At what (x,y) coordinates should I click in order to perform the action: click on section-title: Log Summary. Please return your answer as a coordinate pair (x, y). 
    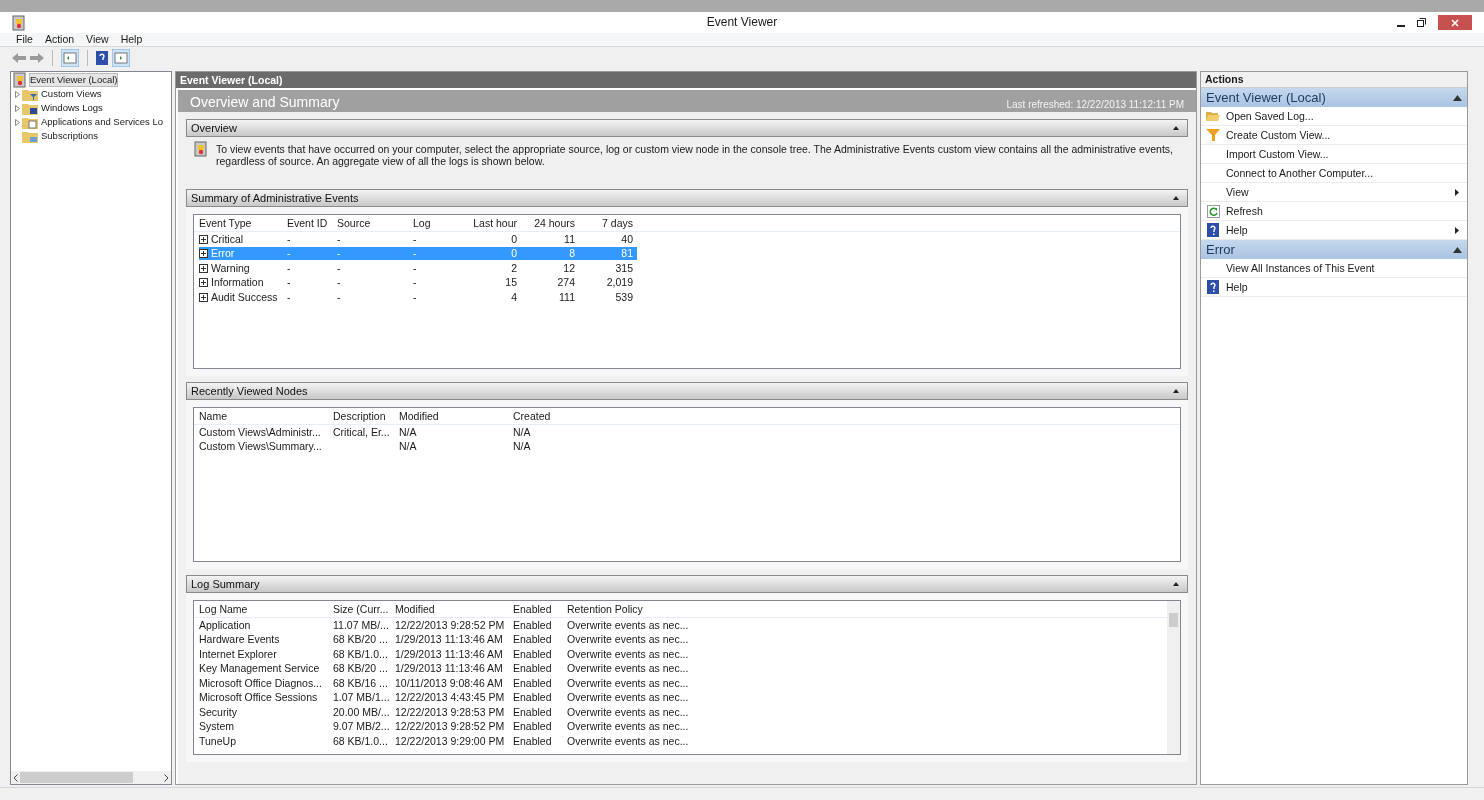
    Looking at the image, I should click on (225, 584).